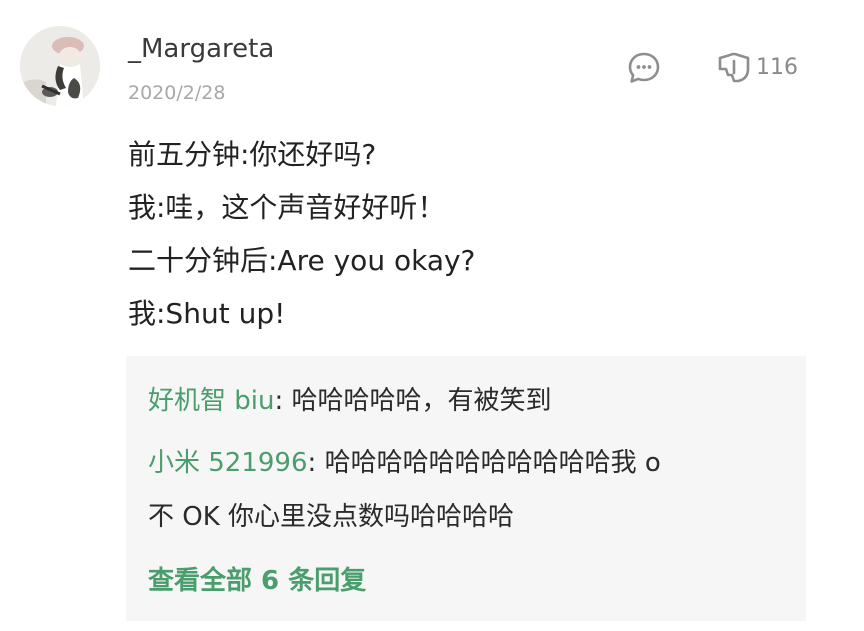 This screenshot has width=864, height=631. Describe the element at coordinates (331, 517) in the screenshot. I see `reply-text: 不 OK 你心里没点数吗哈哈哈哈` at that location.